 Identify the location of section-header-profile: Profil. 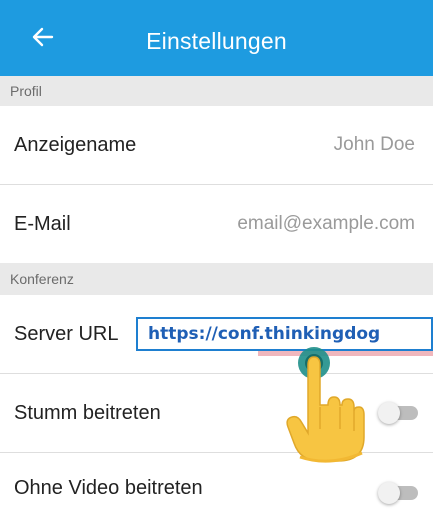
(216, 91).